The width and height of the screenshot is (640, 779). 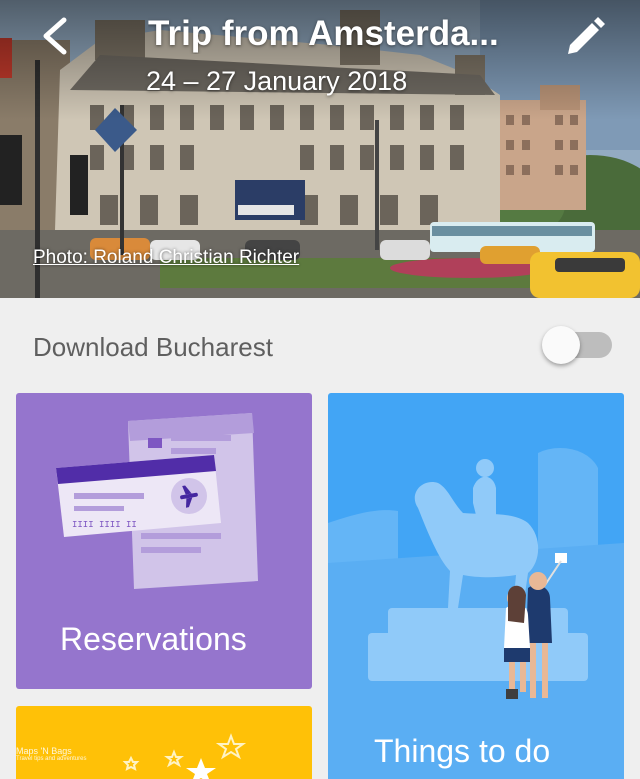 What do you see at coordinates (184, 756) in the screenshot?
I see `stars-illustration` at bounding box center [184, 756].